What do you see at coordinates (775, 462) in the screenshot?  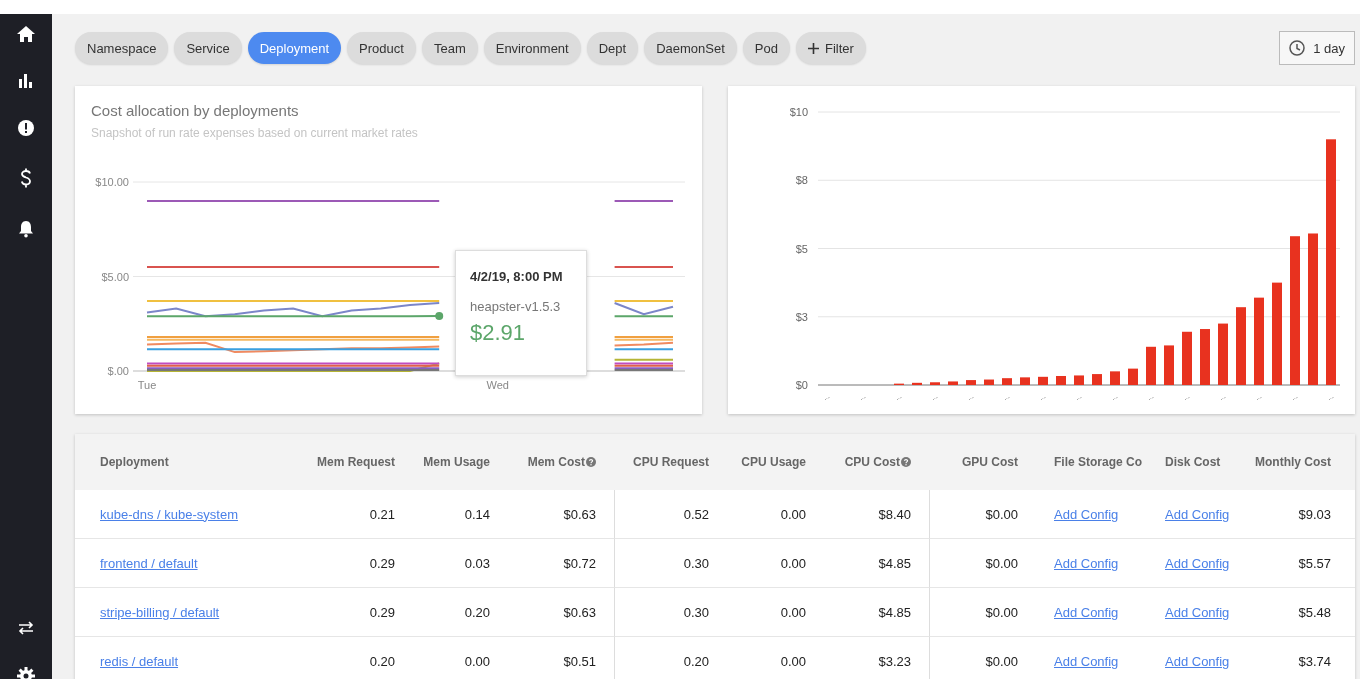 I see `column-header: CPU Usage` at bounding box center [775, 462].